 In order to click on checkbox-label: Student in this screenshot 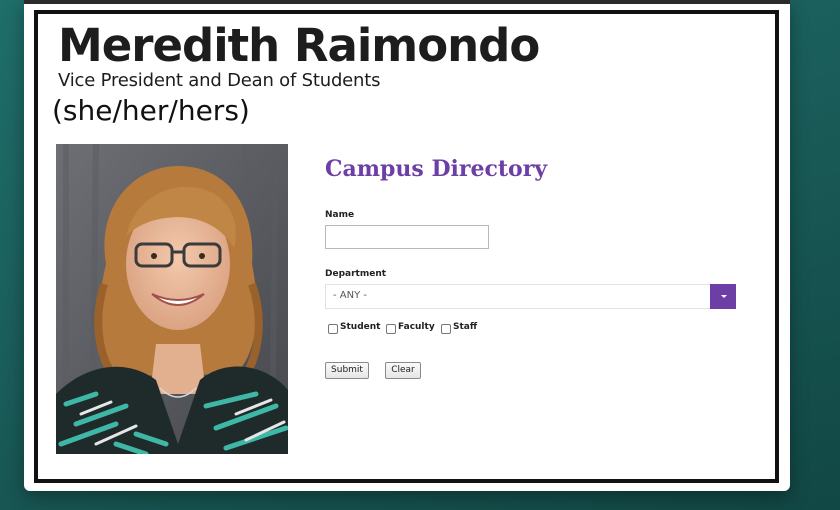, I will do `click(360, 327)`.